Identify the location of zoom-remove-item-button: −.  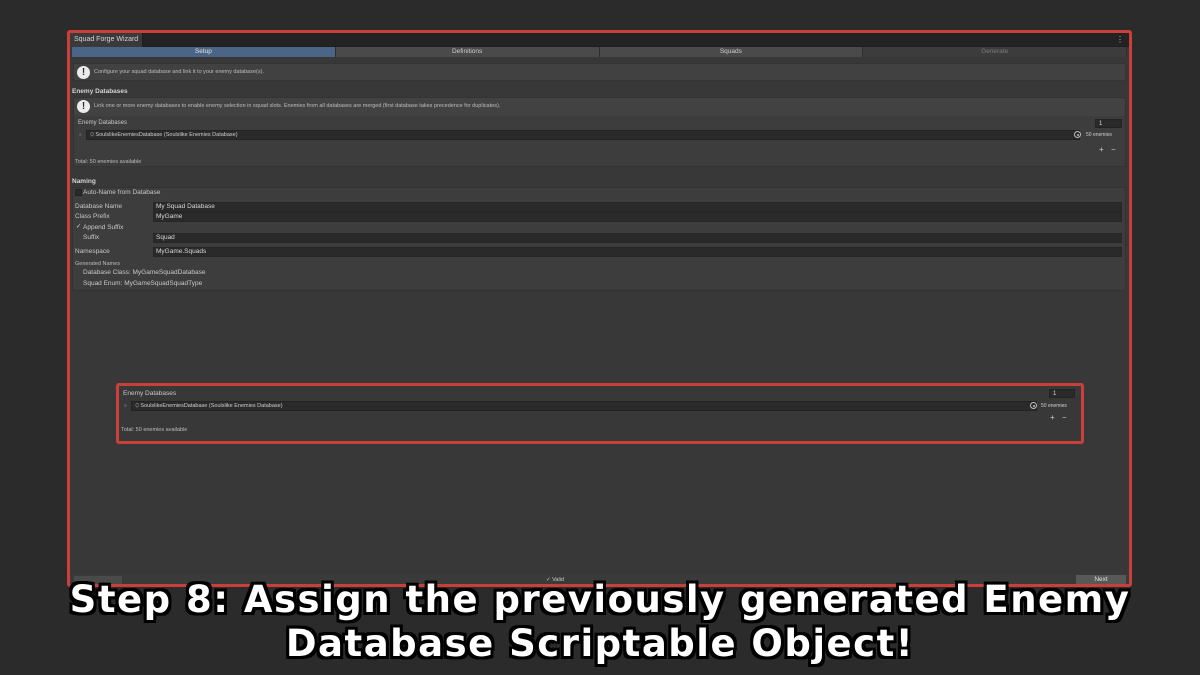
(1064, 417).